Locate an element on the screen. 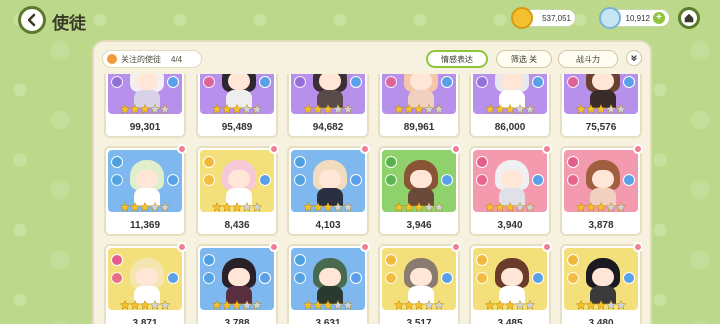  combat-power: 3,788 is located at coordinates (237, 321).